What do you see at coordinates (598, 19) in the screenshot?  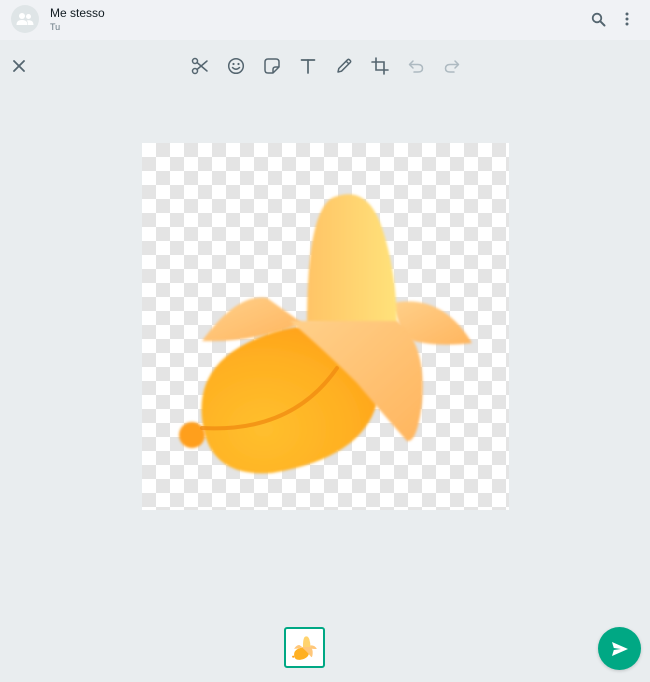 I see `search-icon` at bounding box center [598, 19].